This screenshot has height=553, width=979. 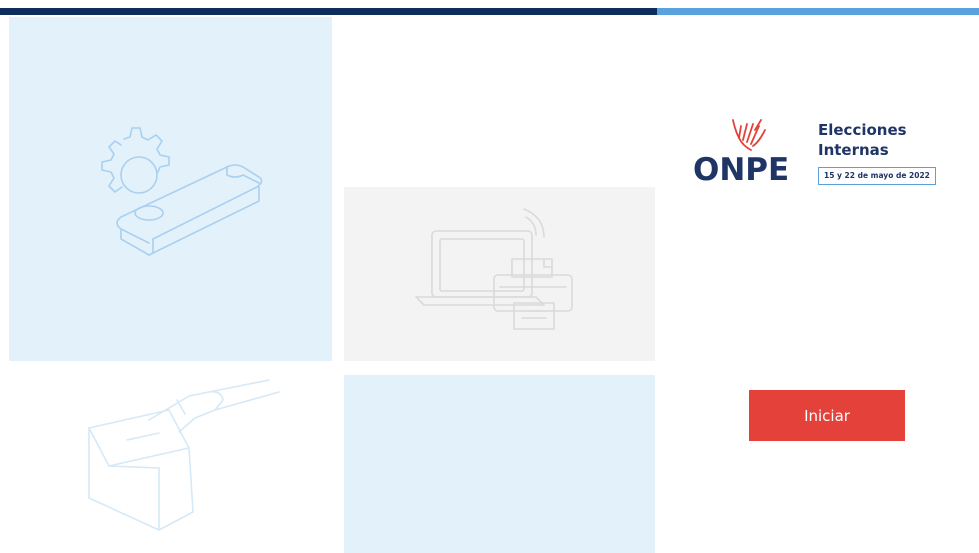 What do you see at coordinates (877, 176) in the screenshot?
I see `election-date-badge: 15 y 22 de mayo de 2022` at bounding box center [877, 176].